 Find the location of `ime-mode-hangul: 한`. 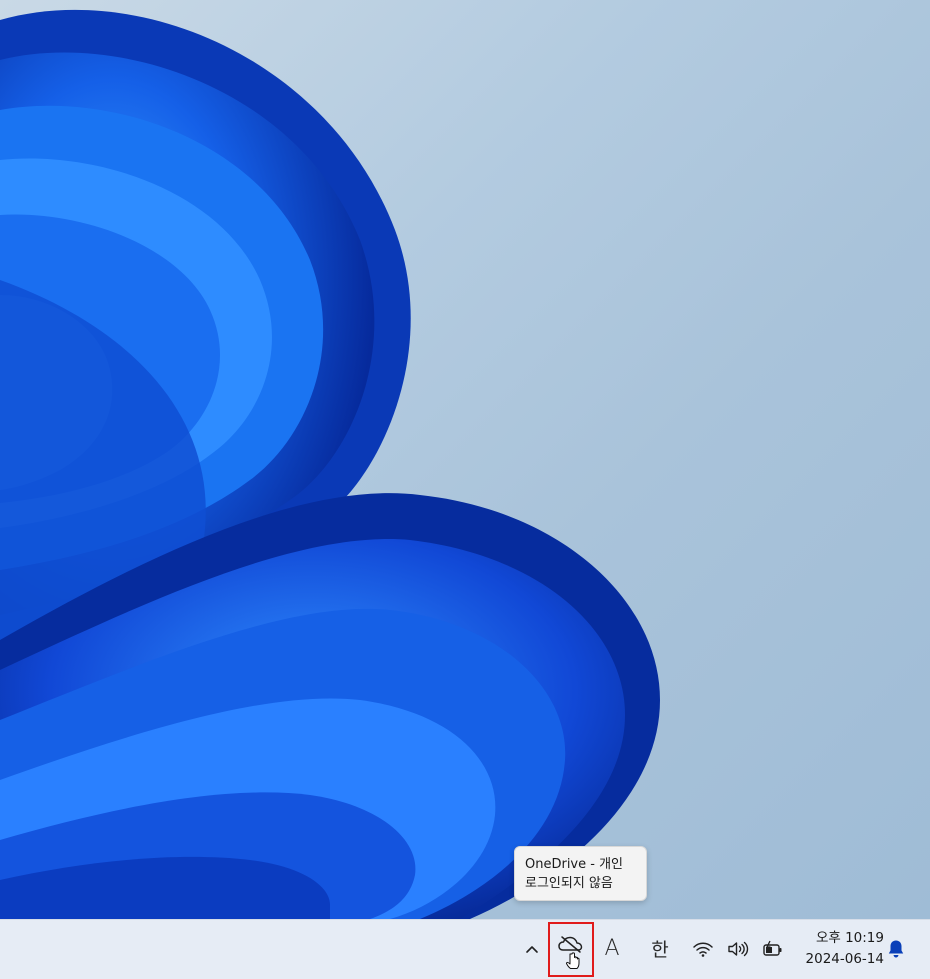

ime-mode-hangul: 한 is located at coordinates (660, 948).